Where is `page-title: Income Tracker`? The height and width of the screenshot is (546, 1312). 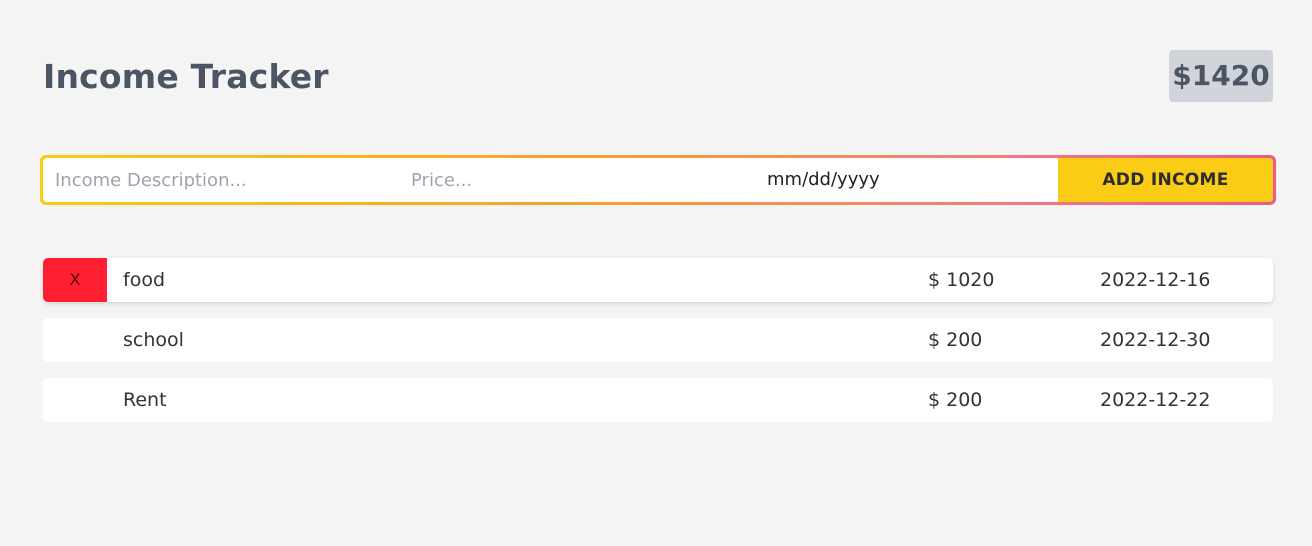 page-title: Income Tracker is located at coordinates (186, 76).